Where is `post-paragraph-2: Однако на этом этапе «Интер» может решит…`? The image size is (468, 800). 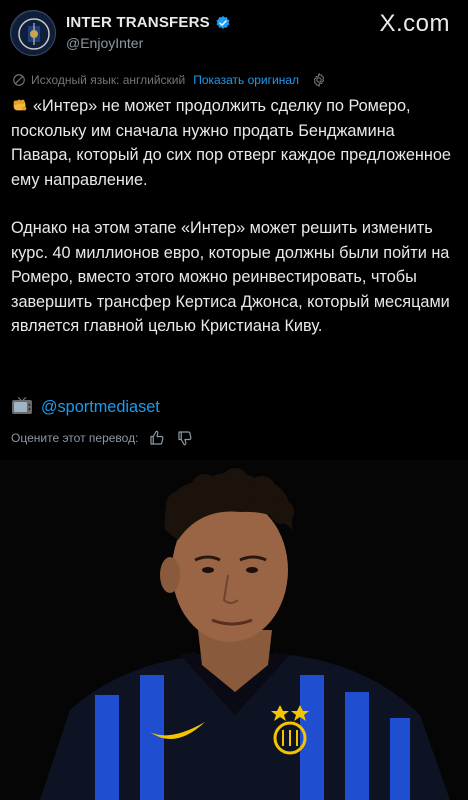
post-paragraph-2: Однако на этом этапе «Интер» может решит… is located at coordinates (230, 277).